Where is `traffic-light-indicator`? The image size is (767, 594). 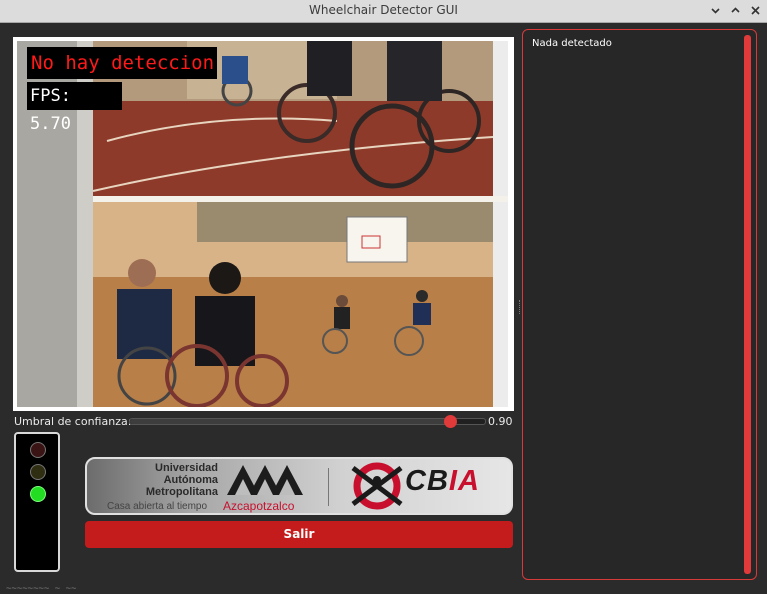
traffic-light-indicator is located at coordinates (37, 502).